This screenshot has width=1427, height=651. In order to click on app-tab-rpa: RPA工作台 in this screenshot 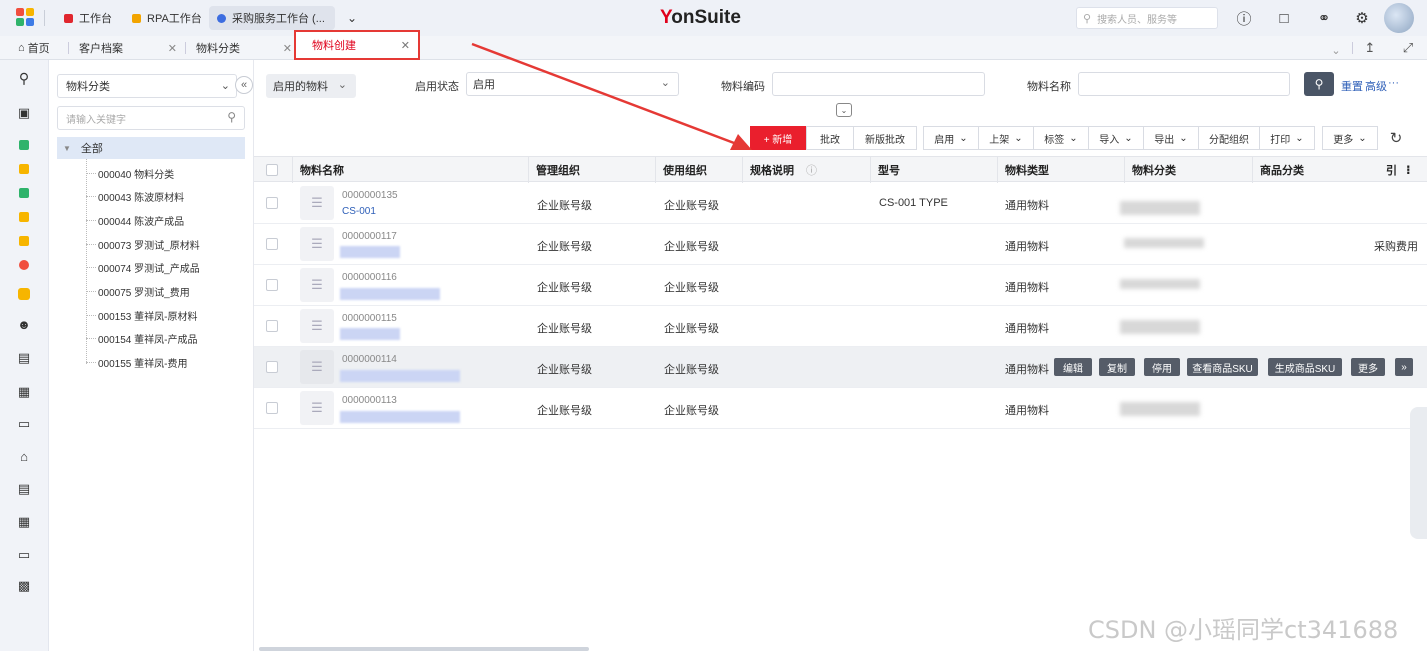, I will do `click(167, 18)`.